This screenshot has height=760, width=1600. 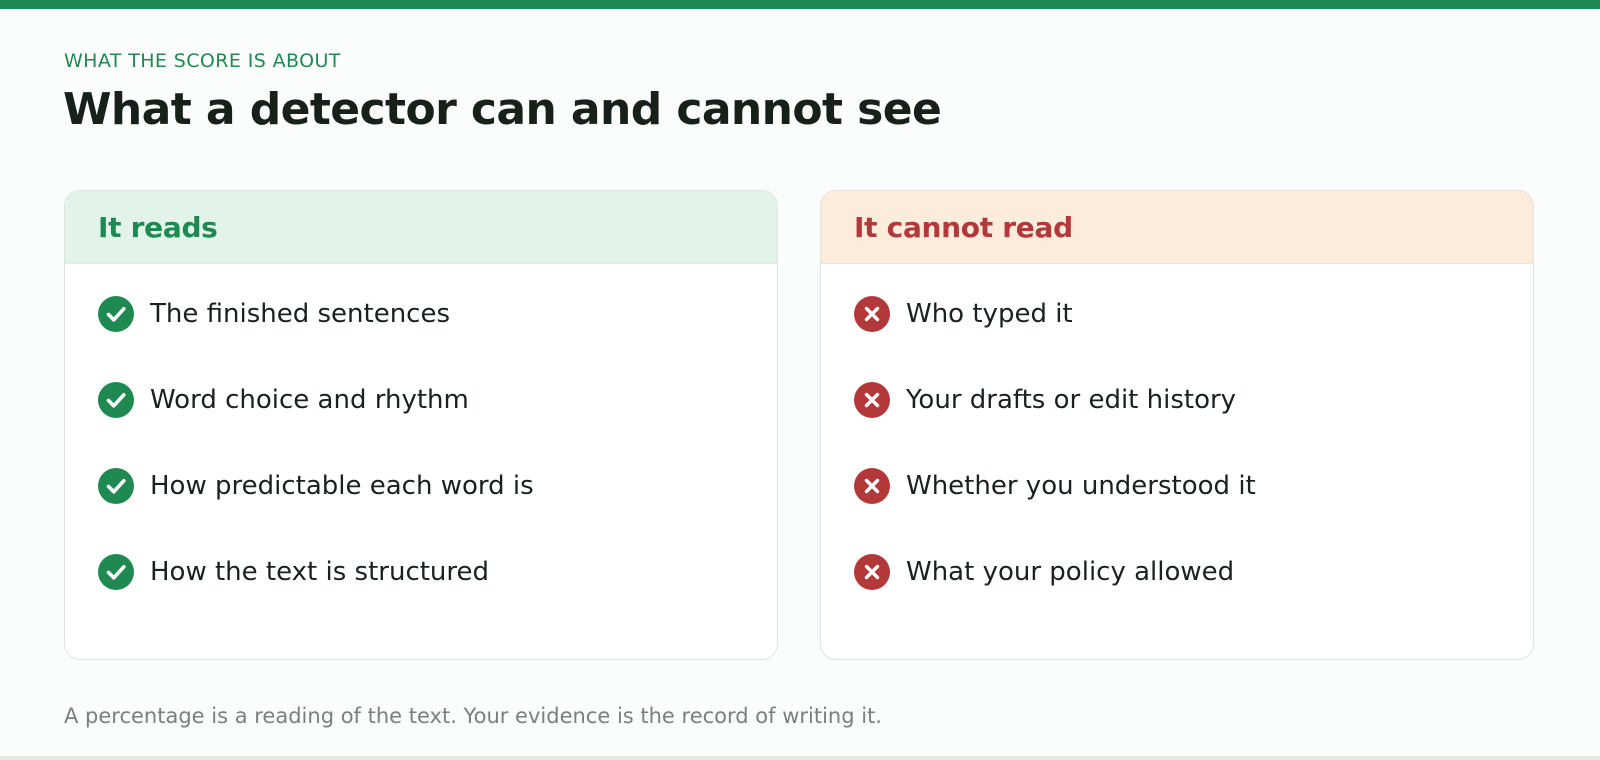 What do you see at coordinates (309, 400) in the screenshot?
I see `reads-item-label: Word choice and rhythm` at bounding box center [309, 400].